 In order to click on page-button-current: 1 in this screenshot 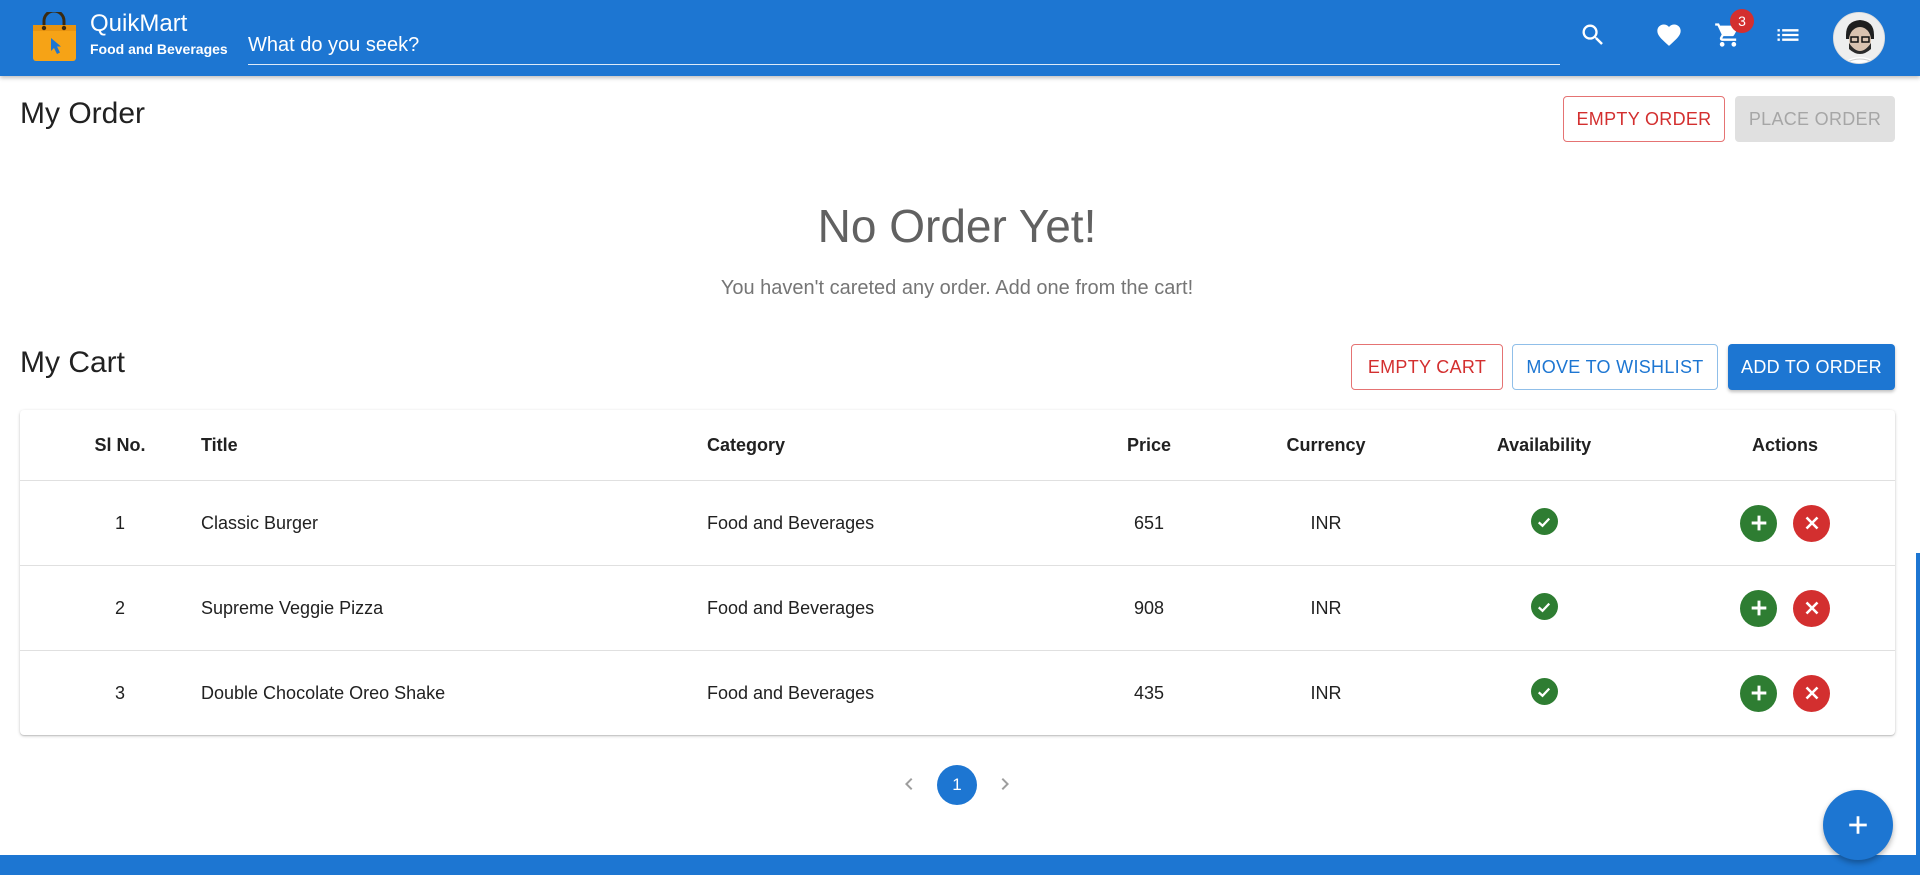, I will do `click(957, 785)`.